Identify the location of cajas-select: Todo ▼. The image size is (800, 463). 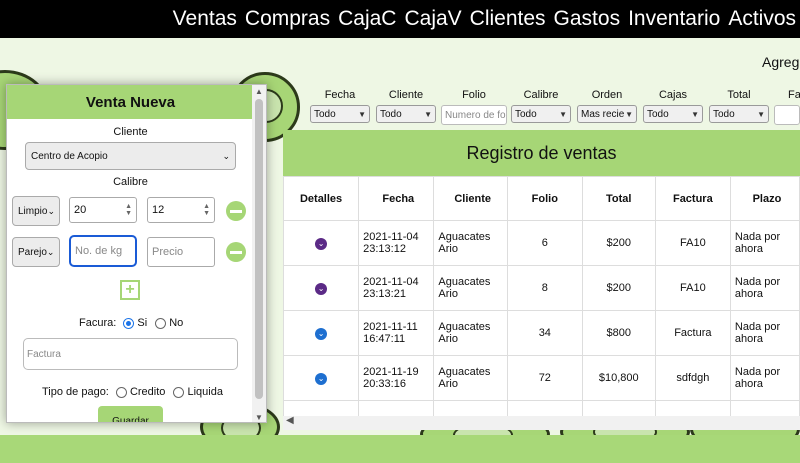
(673, 114).